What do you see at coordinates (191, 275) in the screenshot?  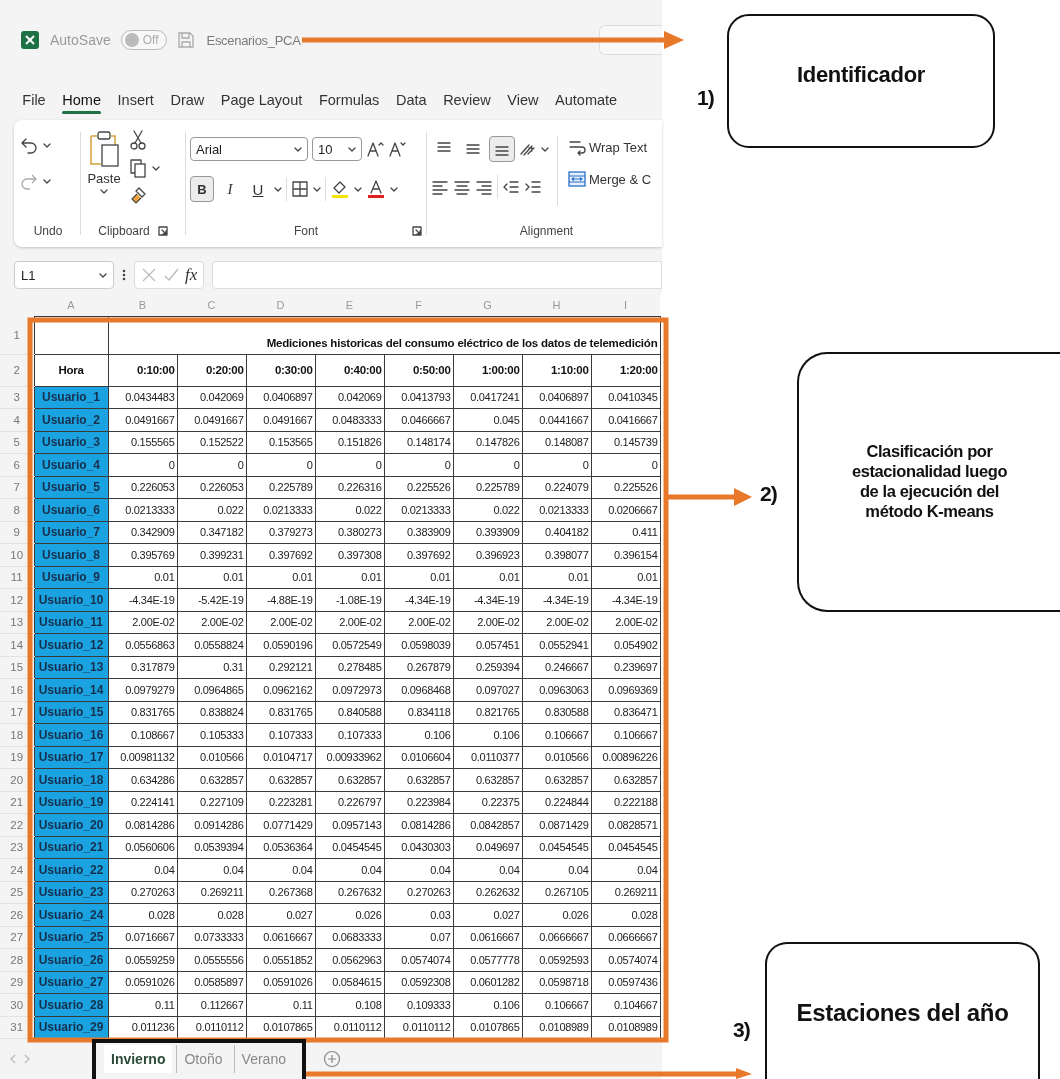 I see `insert-function-button: fx` at bounding box center [191, 275].